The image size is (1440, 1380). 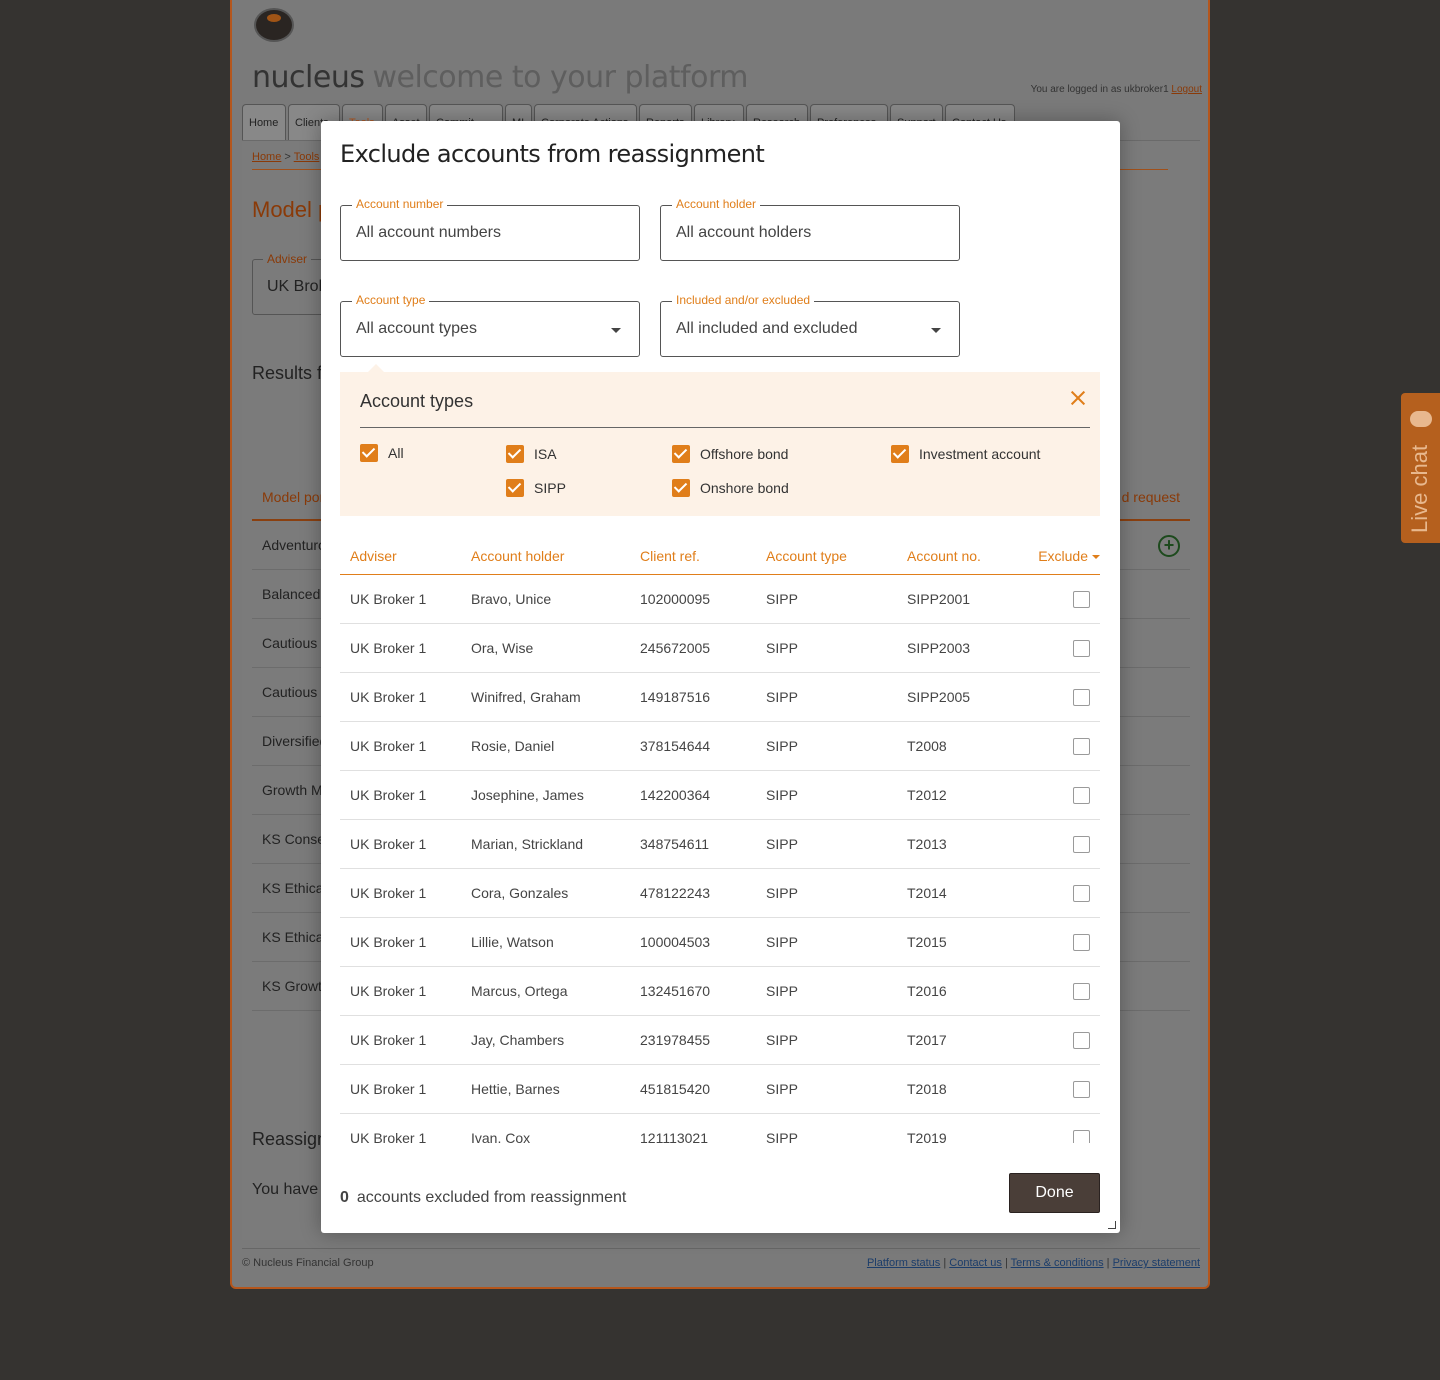 What do you see at coordinates (552, 154) in the screenshot?
I see `modal-title: Exclude accounts from reassignment` at bounding box center [552, 154].